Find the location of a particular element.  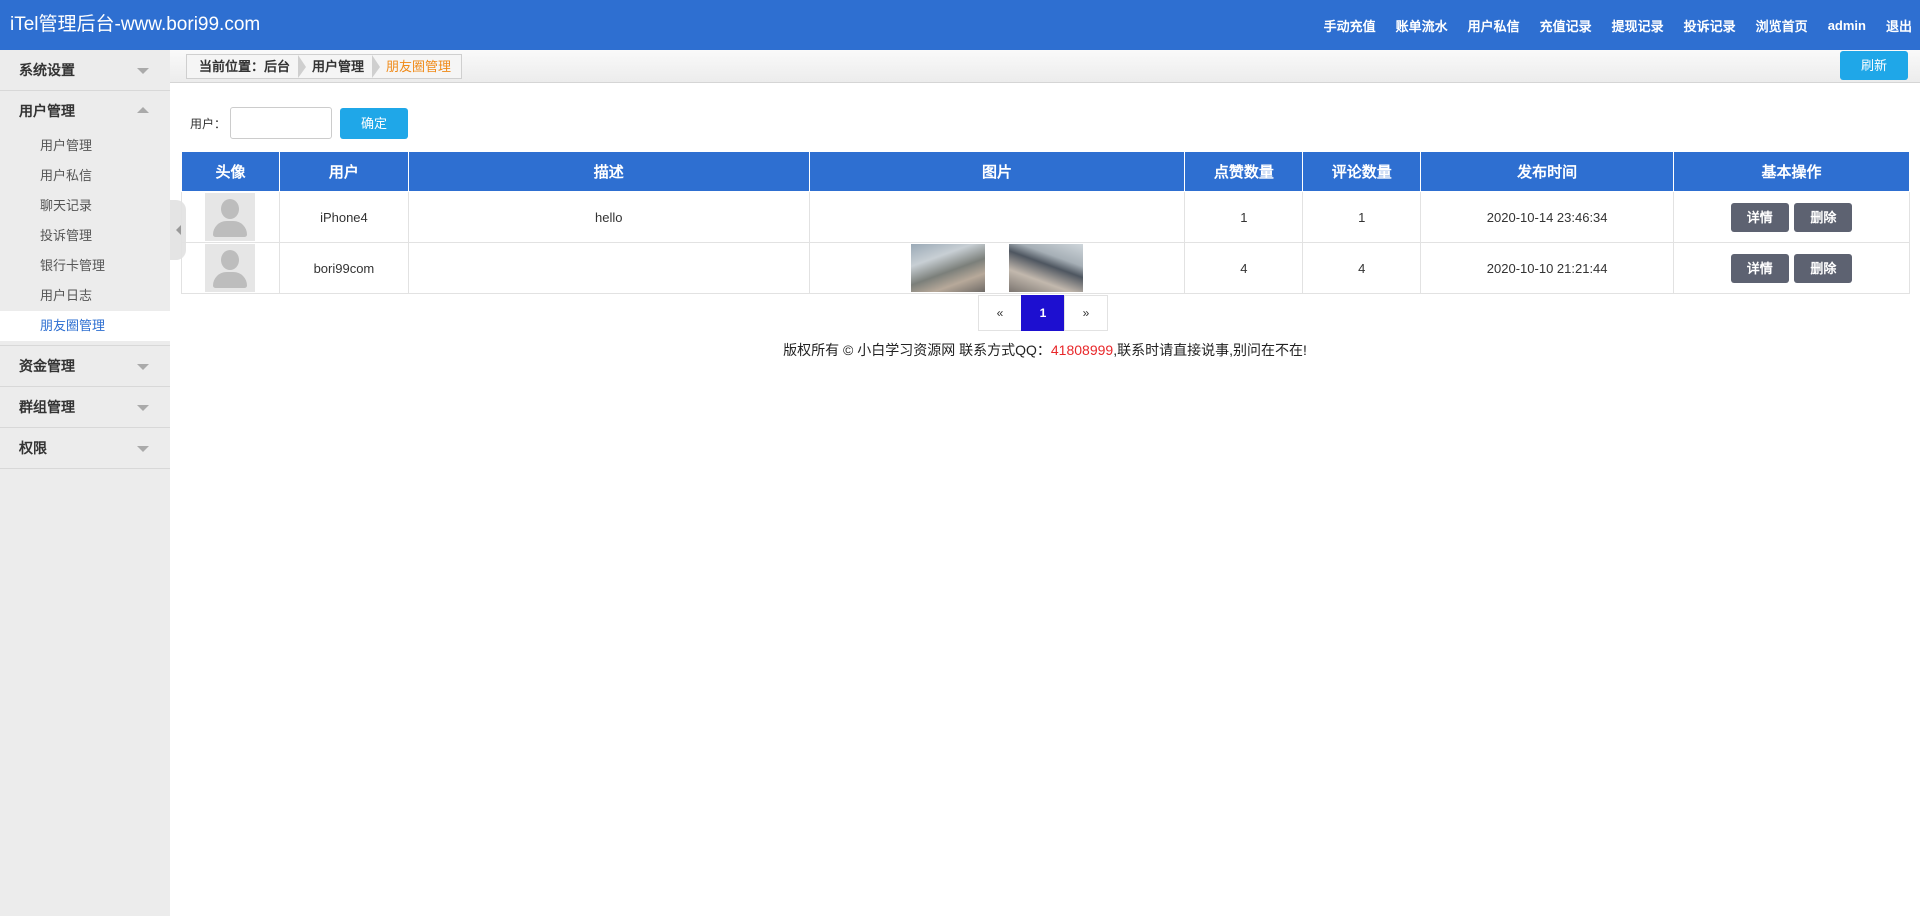

user-cell: iPhone4 is located at coordinates (343, 217).